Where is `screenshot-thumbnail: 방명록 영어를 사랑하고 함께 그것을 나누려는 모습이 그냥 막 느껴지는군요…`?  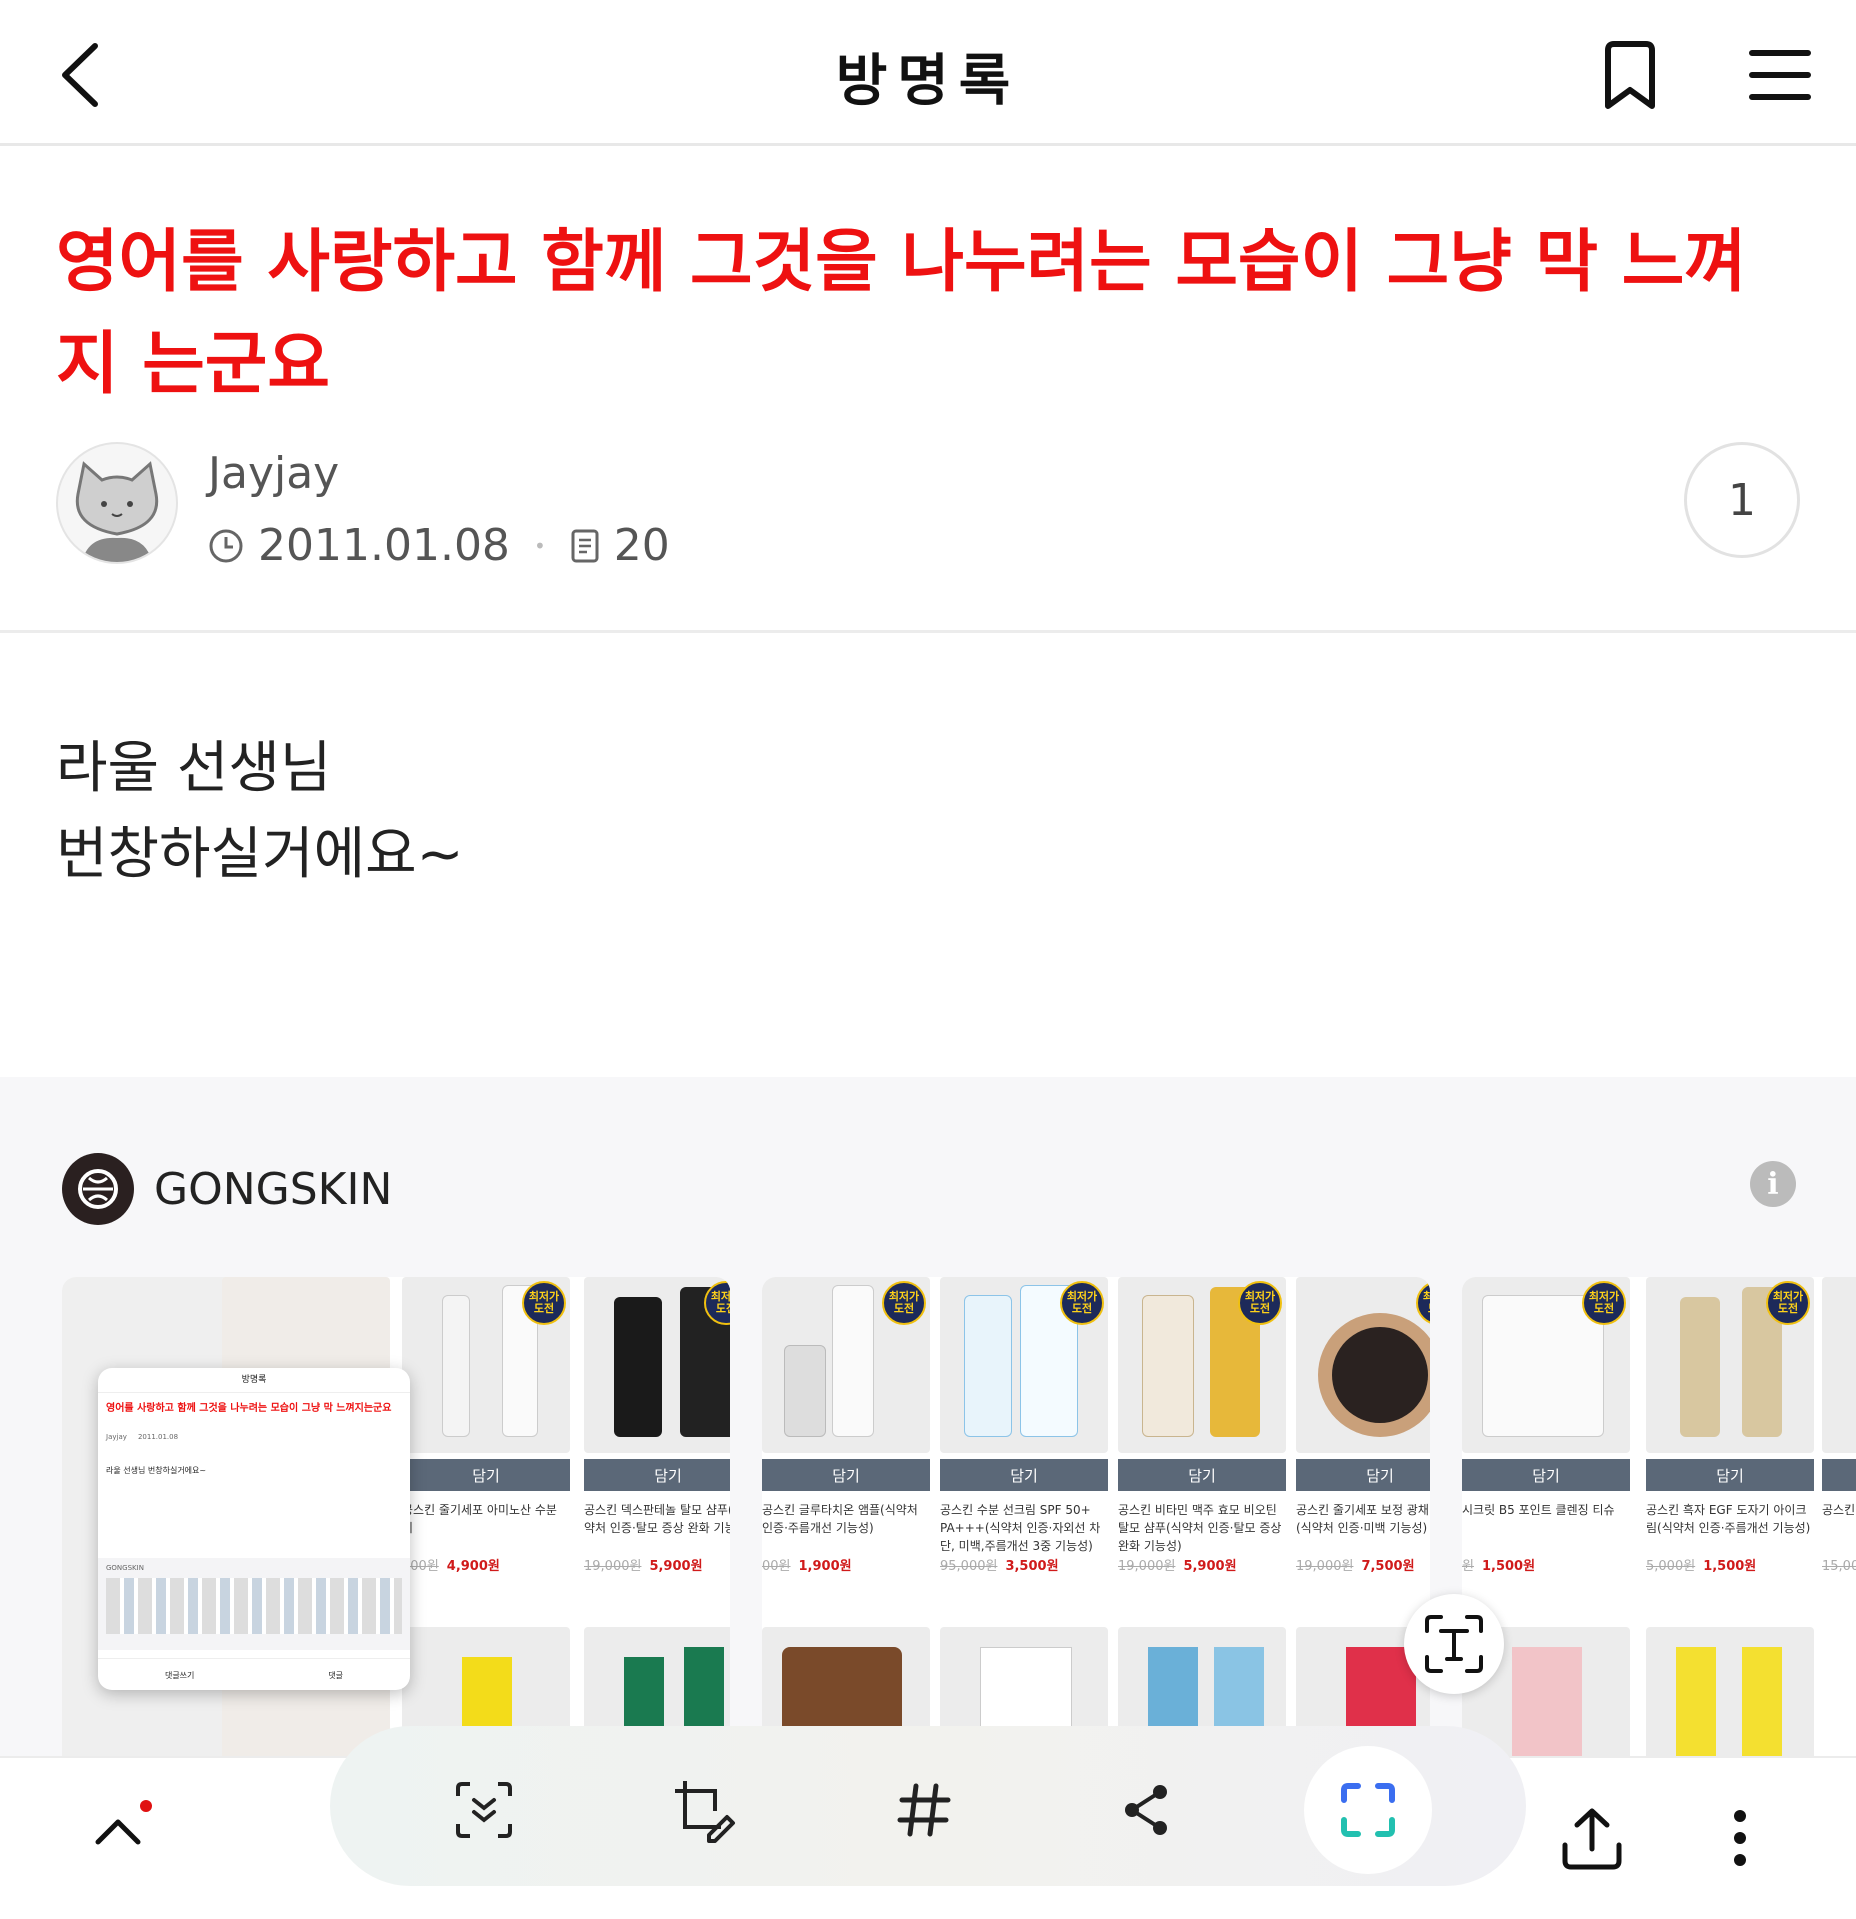
screenshot-thumbnail: 방명록 영어를 사랑하고 함께 그것을 나누려는 모습이 그냥 막 느껴지는군요… is located at coordinates (254, 1529).